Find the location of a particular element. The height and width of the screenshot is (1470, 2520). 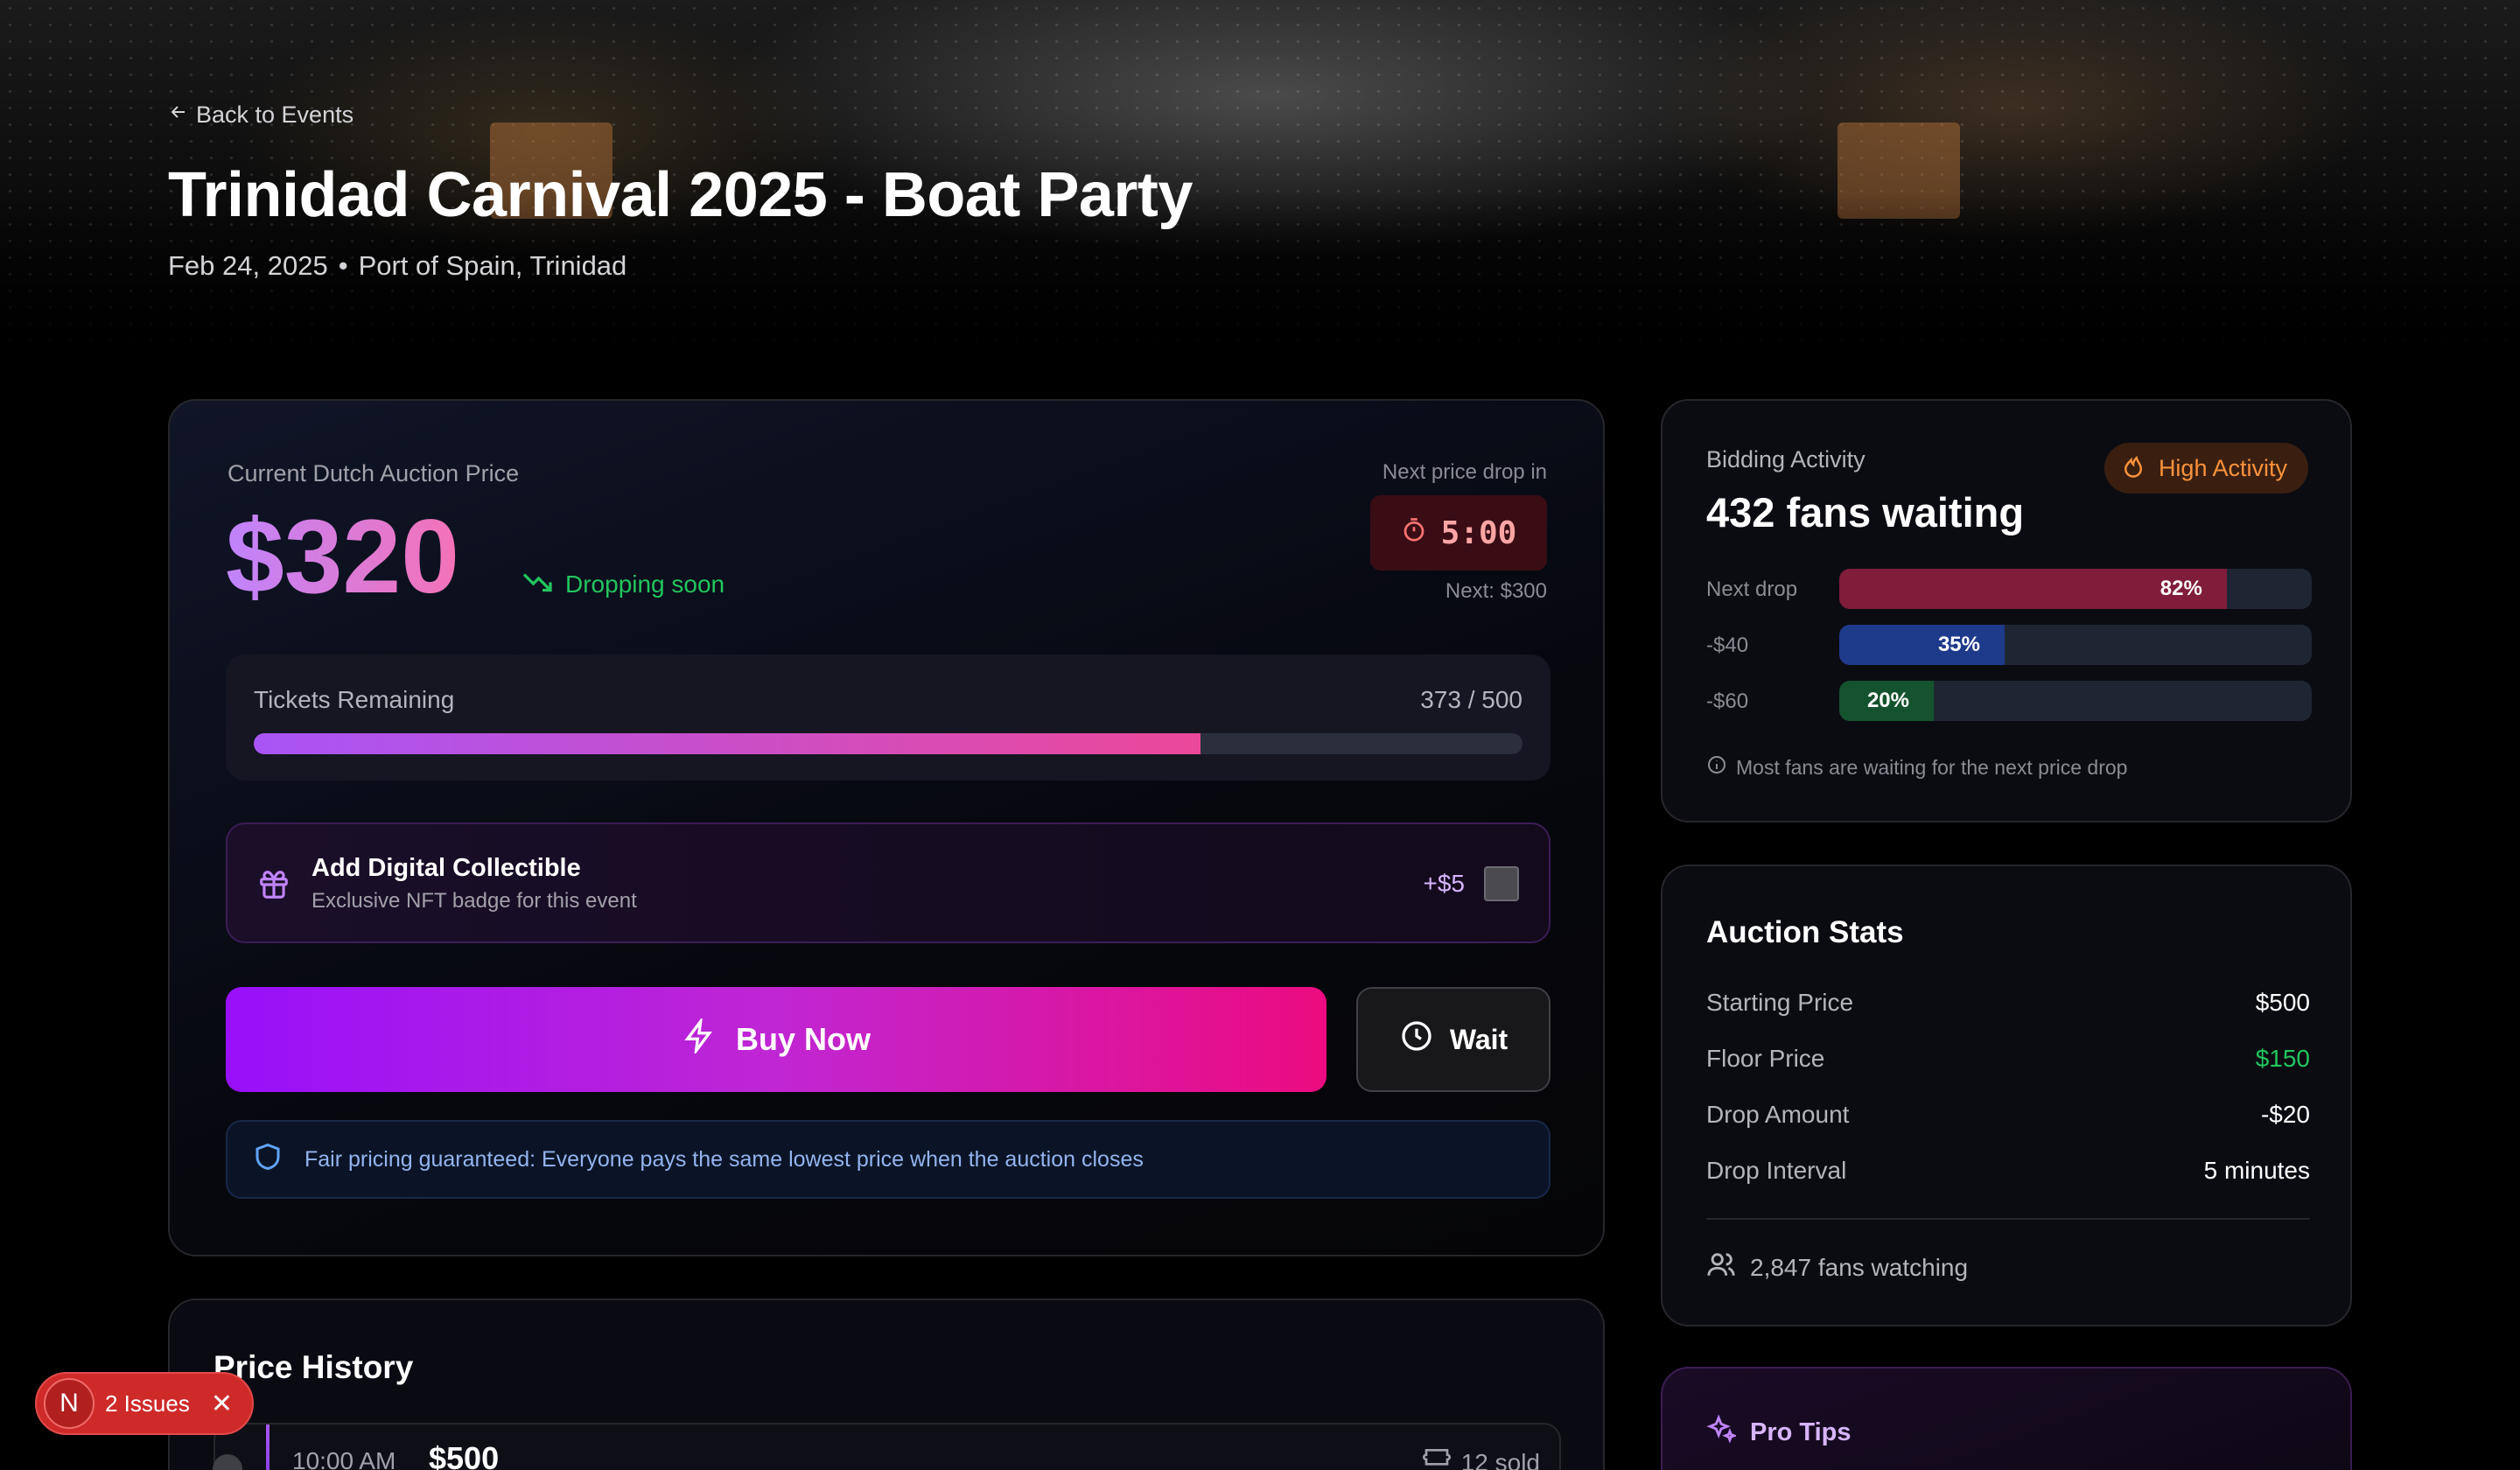

tickets-remaining-panel: Tickets Remaining 373 / 500 is located at coordinates (888, 717).